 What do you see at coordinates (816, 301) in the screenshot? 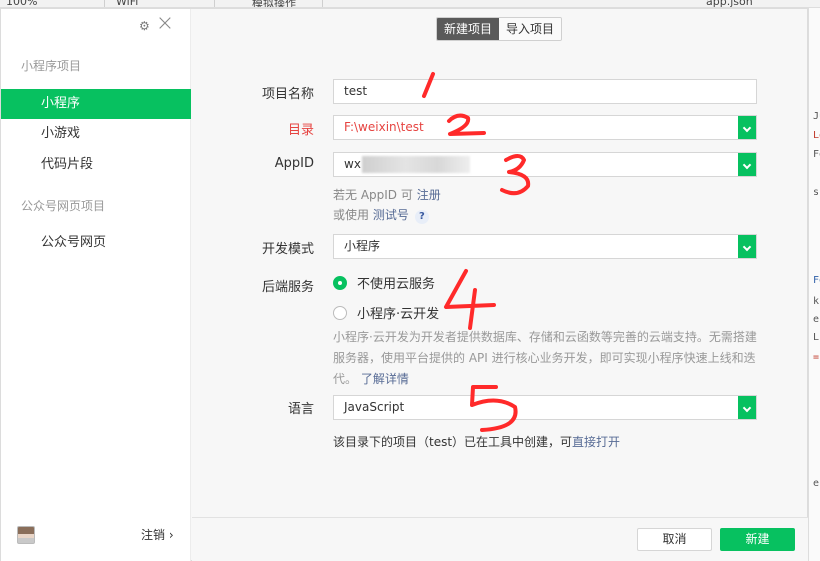
I see `code-fragment: k` at bounding box center [816, 301].